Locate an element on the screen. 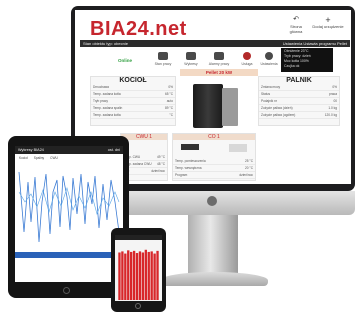 The image size is (359, 313). tablet-line-chart is located at coordinates (69, 212).